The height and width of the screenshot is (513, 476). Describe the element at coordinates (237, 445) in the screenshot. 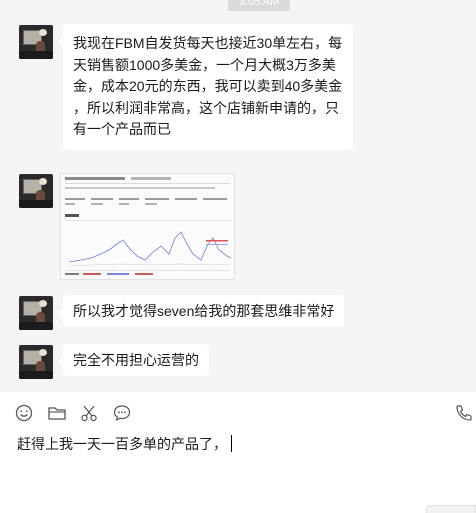

I see `message-input: 赶得上我一天一百多单的产品了，` at that location.